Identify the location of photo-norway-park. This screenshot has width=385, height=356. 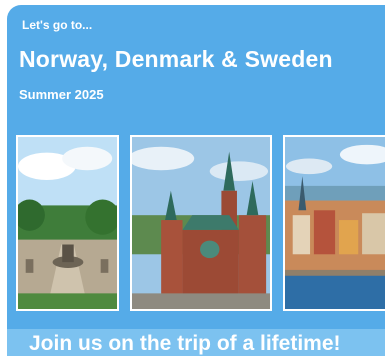
(67, 223).